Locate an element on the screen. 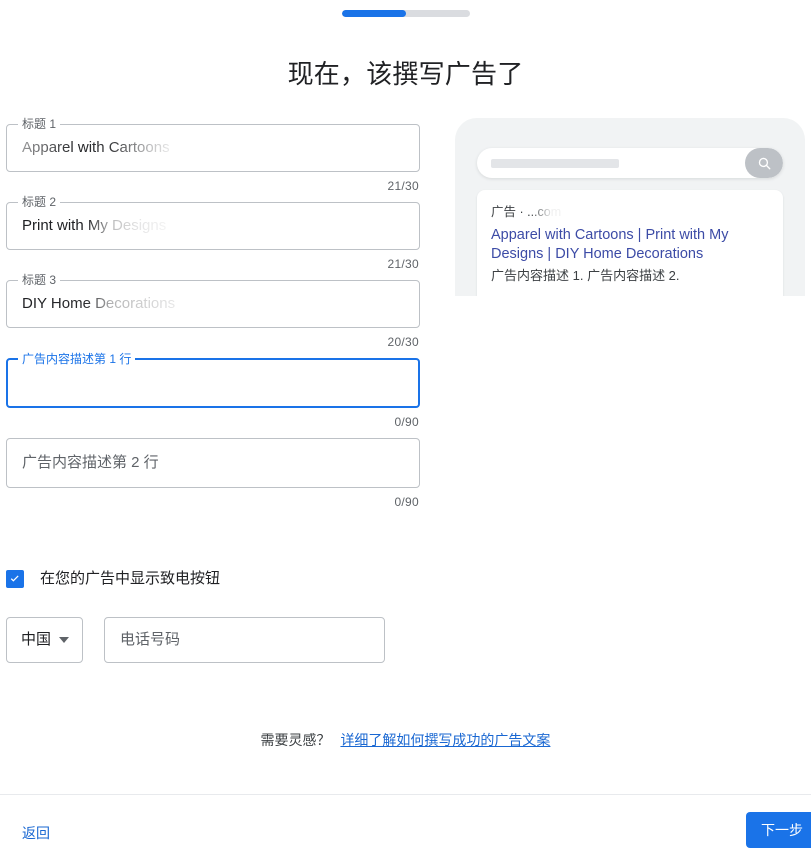 The image size is (811, 848). headline-1-label: 标题 1 is located at coordinates (39, 124).